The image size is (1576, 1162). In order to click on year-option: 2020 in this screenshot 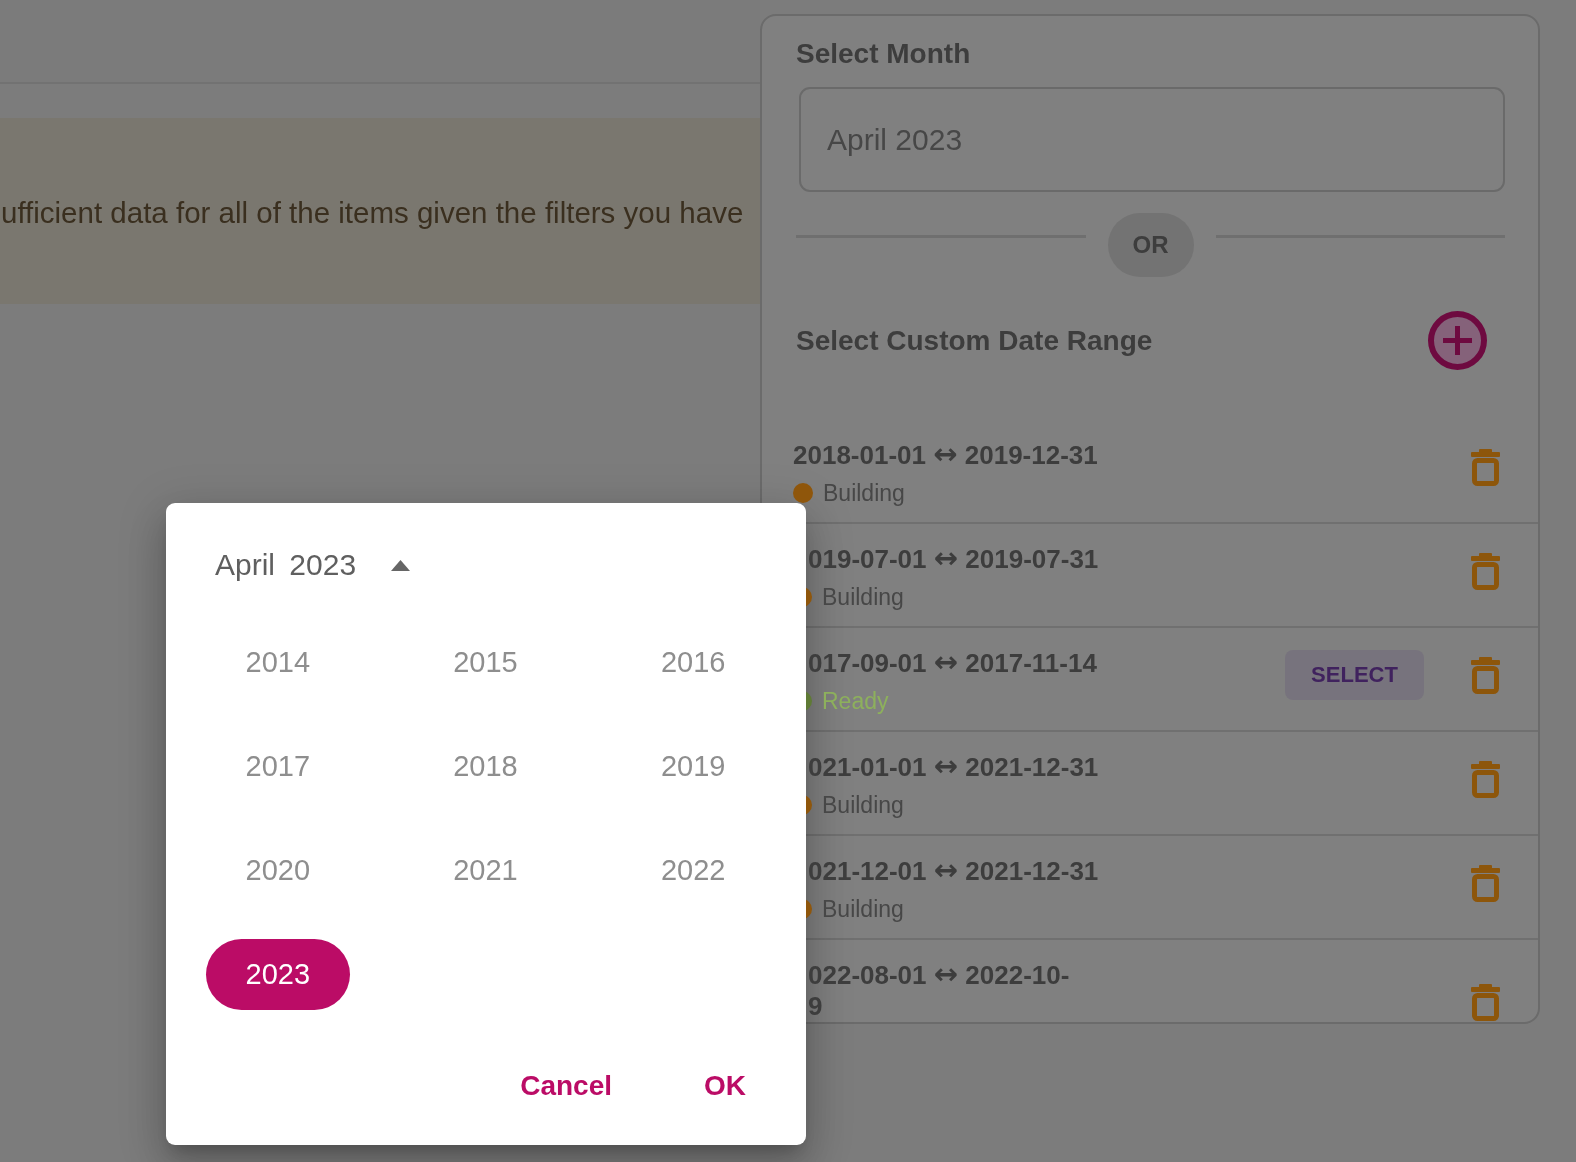, I will do `click(277, 870)`.